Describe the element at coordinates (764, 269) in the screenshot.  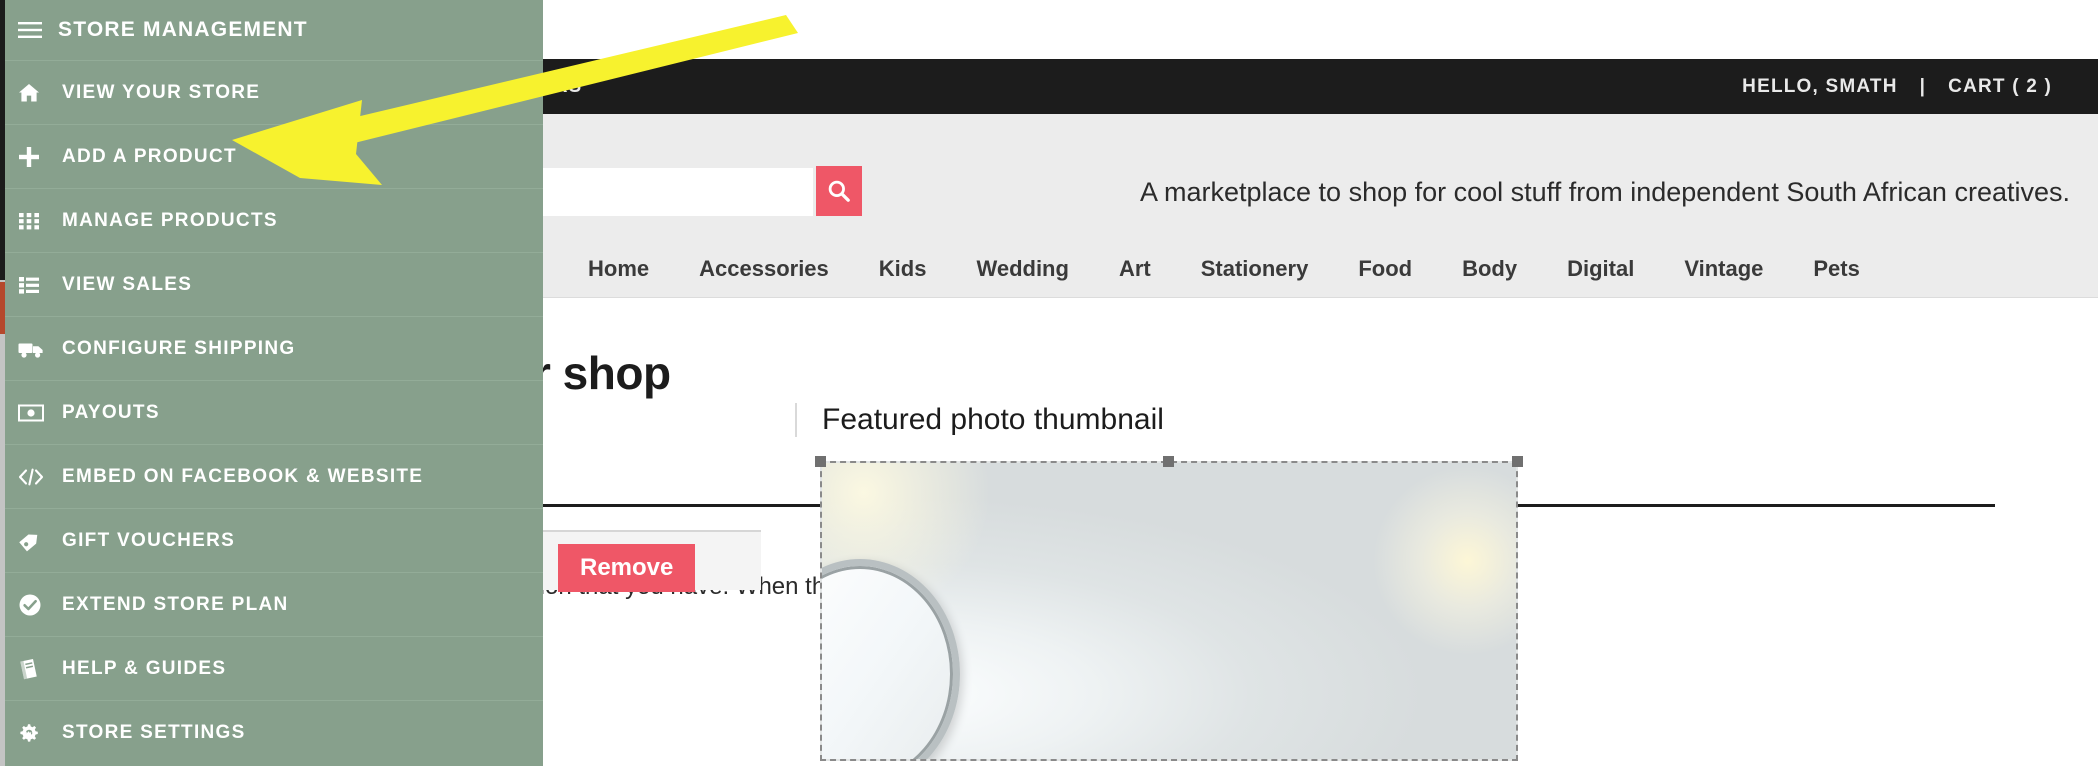
I see `nav-item-accessories: Accessories` at that location.